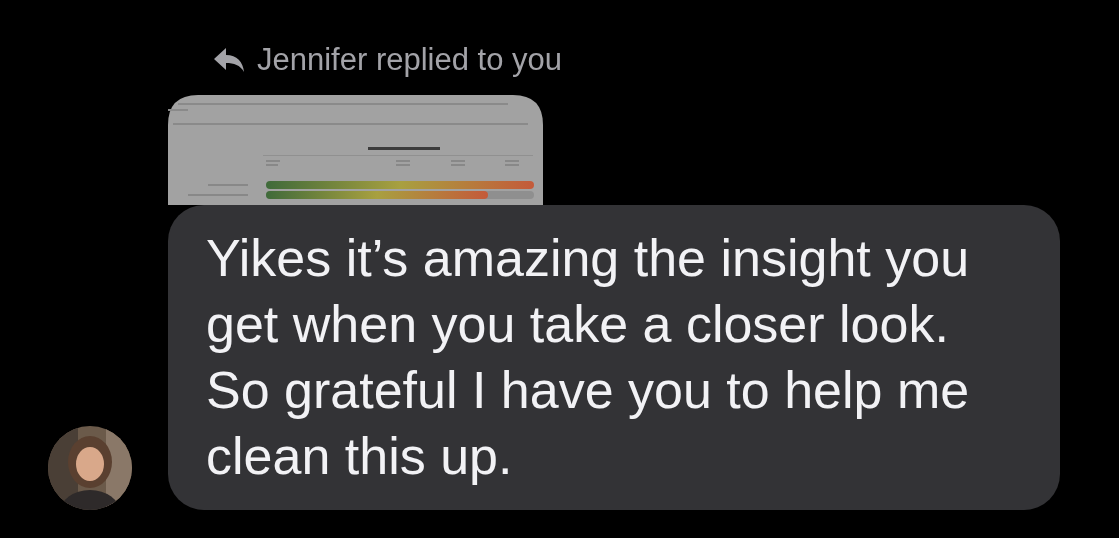 The height and width of the screenshot is (538, 1119). I want to click on reply-icon, so click(229, 60).